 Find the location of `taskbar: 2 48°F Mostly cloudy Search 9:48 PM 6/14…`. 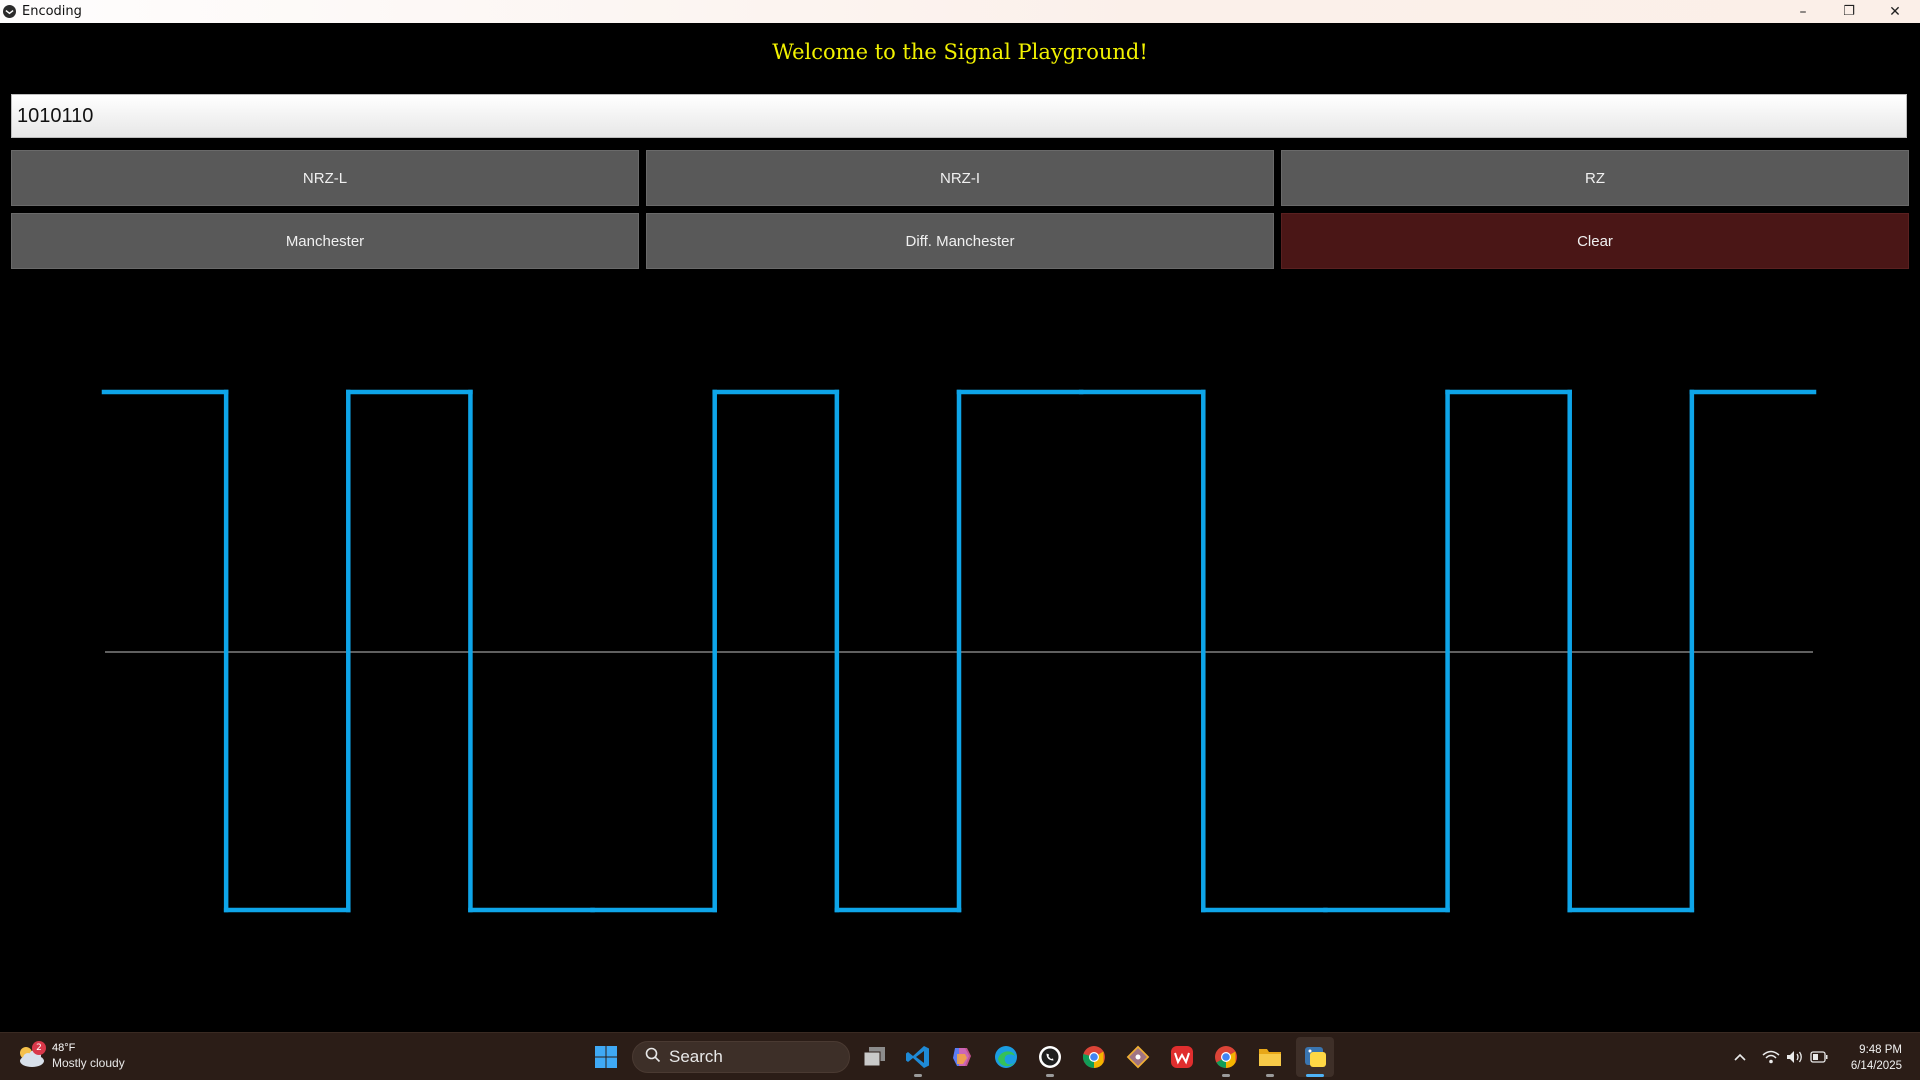

taskbar: 2 48°F Mostly cloudy Search 9:48 PM 6/14… is located at coordinates (960, 1056).